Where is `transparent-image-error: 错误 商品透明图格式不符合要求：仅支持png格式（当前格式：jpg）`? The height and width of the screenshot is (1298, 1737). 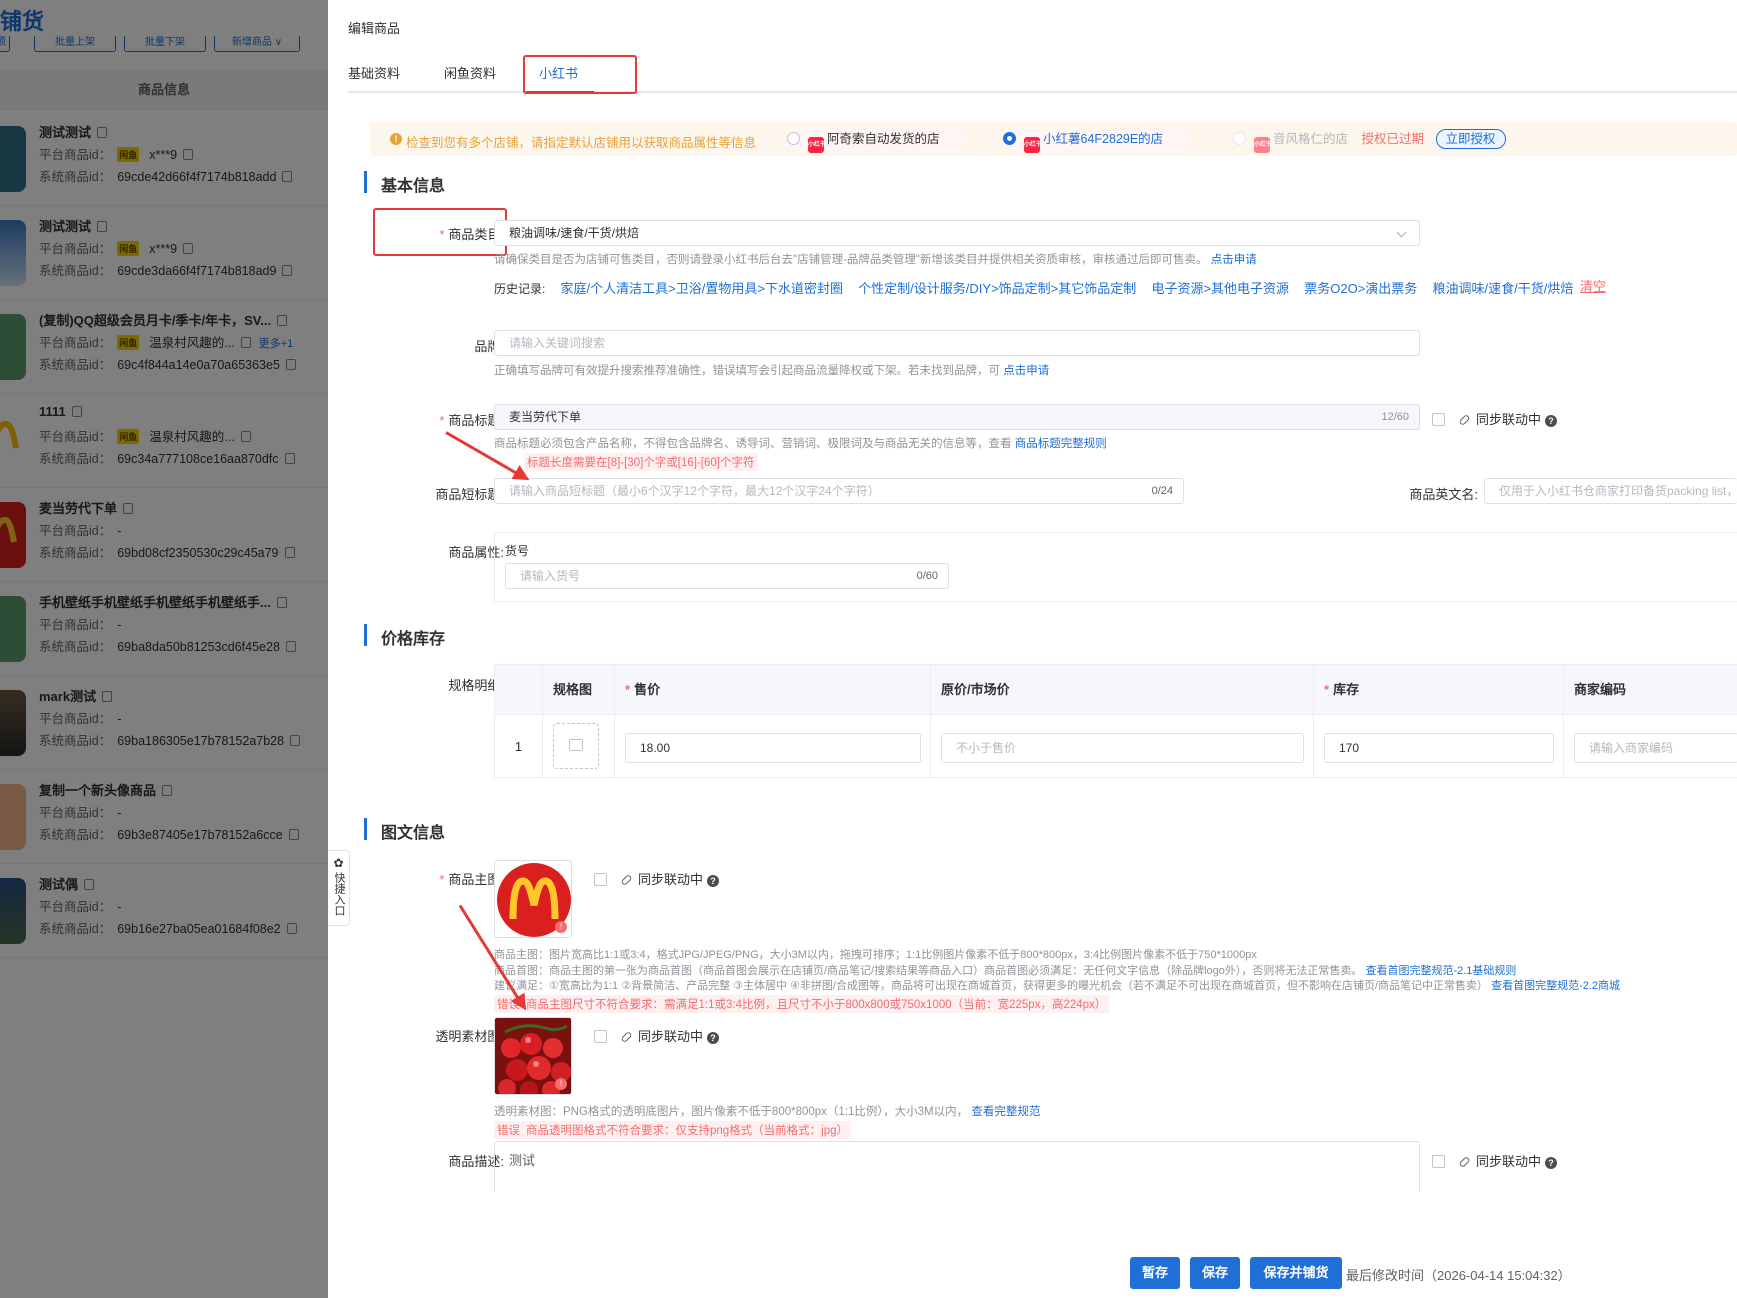 transparent-image-error: 错误 商品透明图格式不符合要求：仅支持png格式（当前格式：jpg） is located at coordinates (673, 1130).